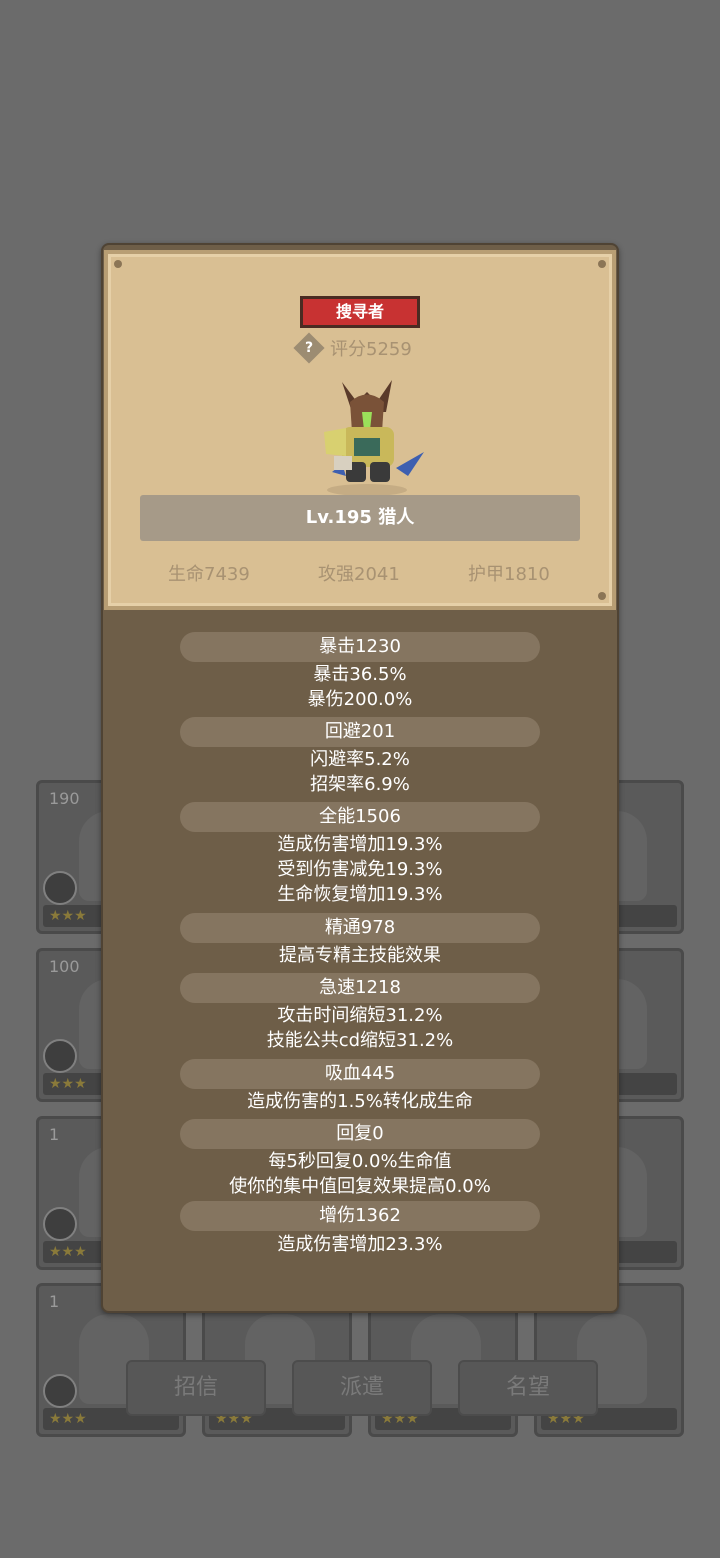  Describe the element at coordinates (360, 1216) in the screenshot. I see `attr-damage-bonus-header: 增伤1362` at that location.